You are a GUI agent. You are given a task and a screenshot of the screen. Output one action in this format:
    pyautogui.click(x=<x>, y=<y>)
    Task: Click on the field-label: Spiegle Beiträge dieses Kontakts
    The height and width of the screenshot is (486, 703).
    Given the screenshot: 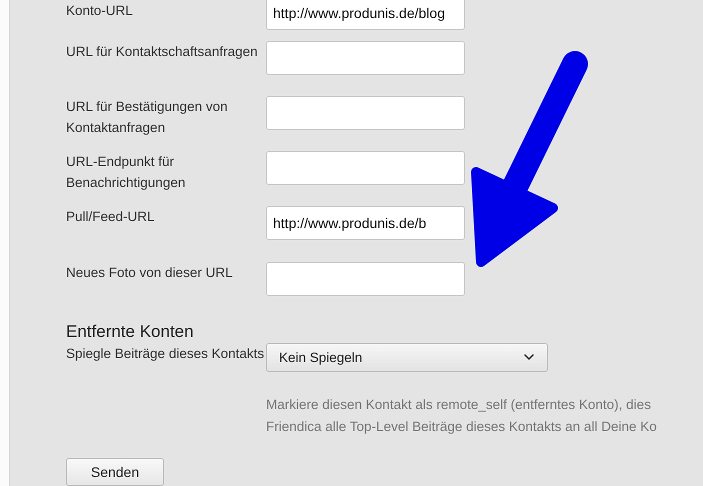 What is the action you would take?
    pyautogui.click(x=166, y=353)
    